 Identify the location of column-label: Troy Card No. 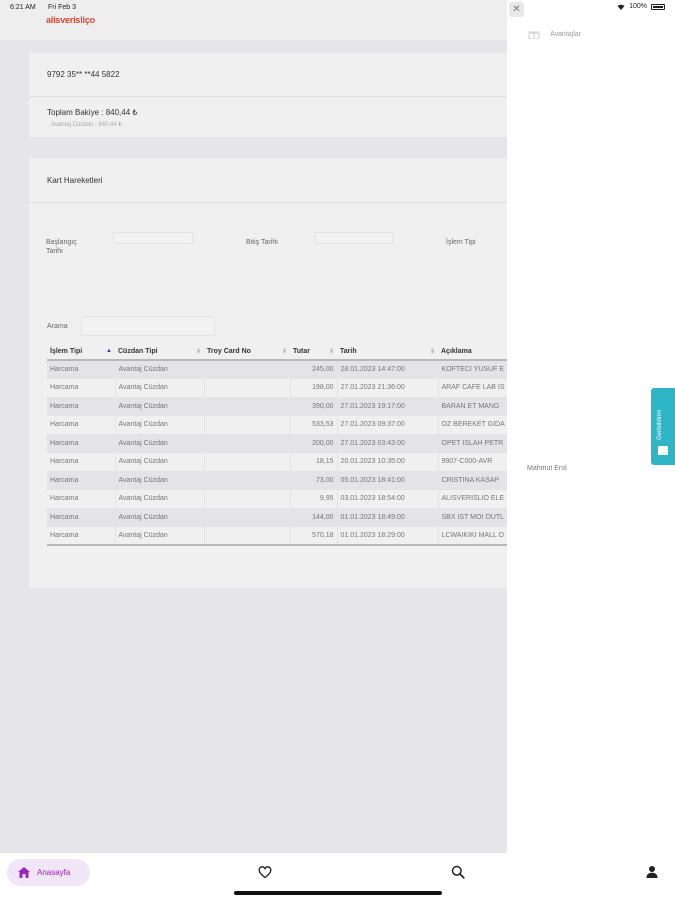
(229, 351).